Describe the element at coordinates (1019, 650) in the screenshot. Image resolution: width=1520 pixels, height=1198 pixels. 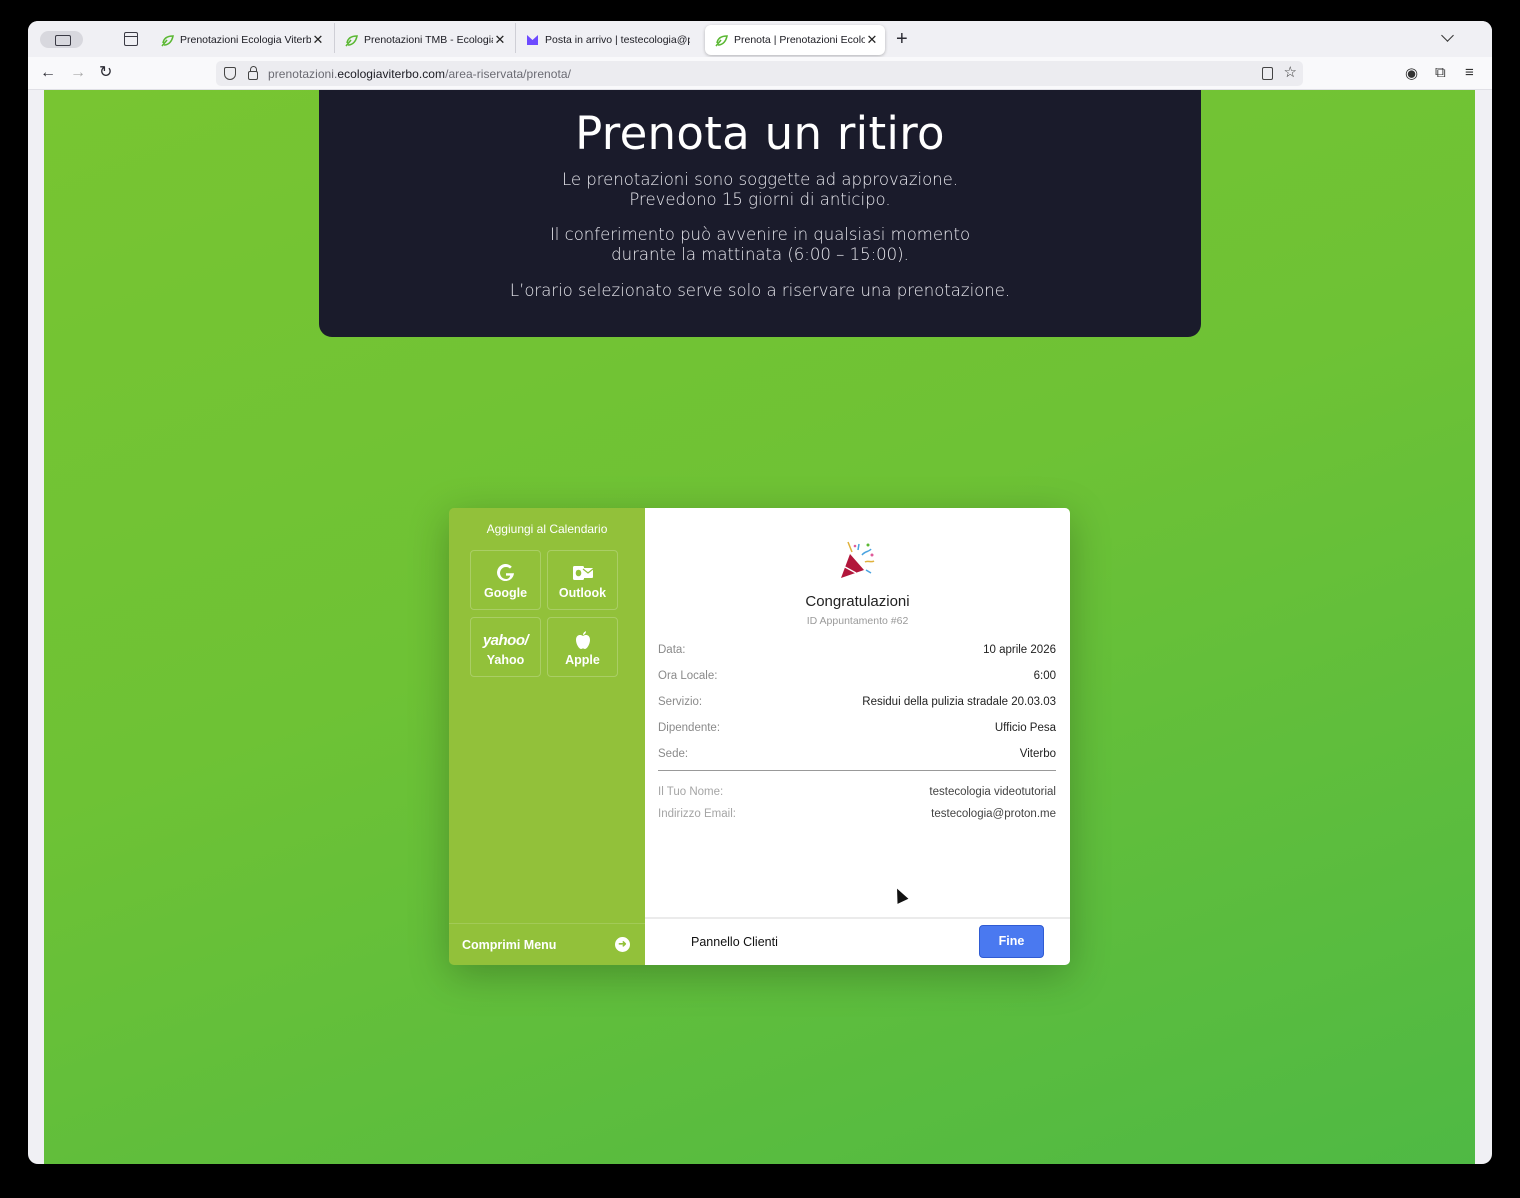
I see `detail-value: 10 aprile 2026` at that location.